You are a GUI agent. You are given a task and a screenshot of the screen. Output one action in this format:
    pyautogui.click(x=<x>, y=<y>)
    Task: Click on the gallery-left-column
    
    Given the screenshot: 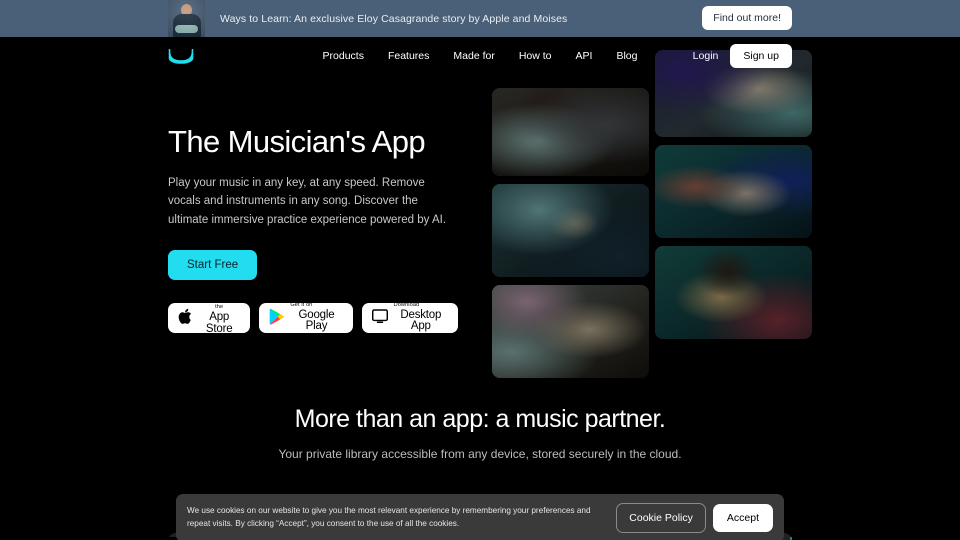 What is the action you would take?
    pyautogui.click(x=570, y=237)
    